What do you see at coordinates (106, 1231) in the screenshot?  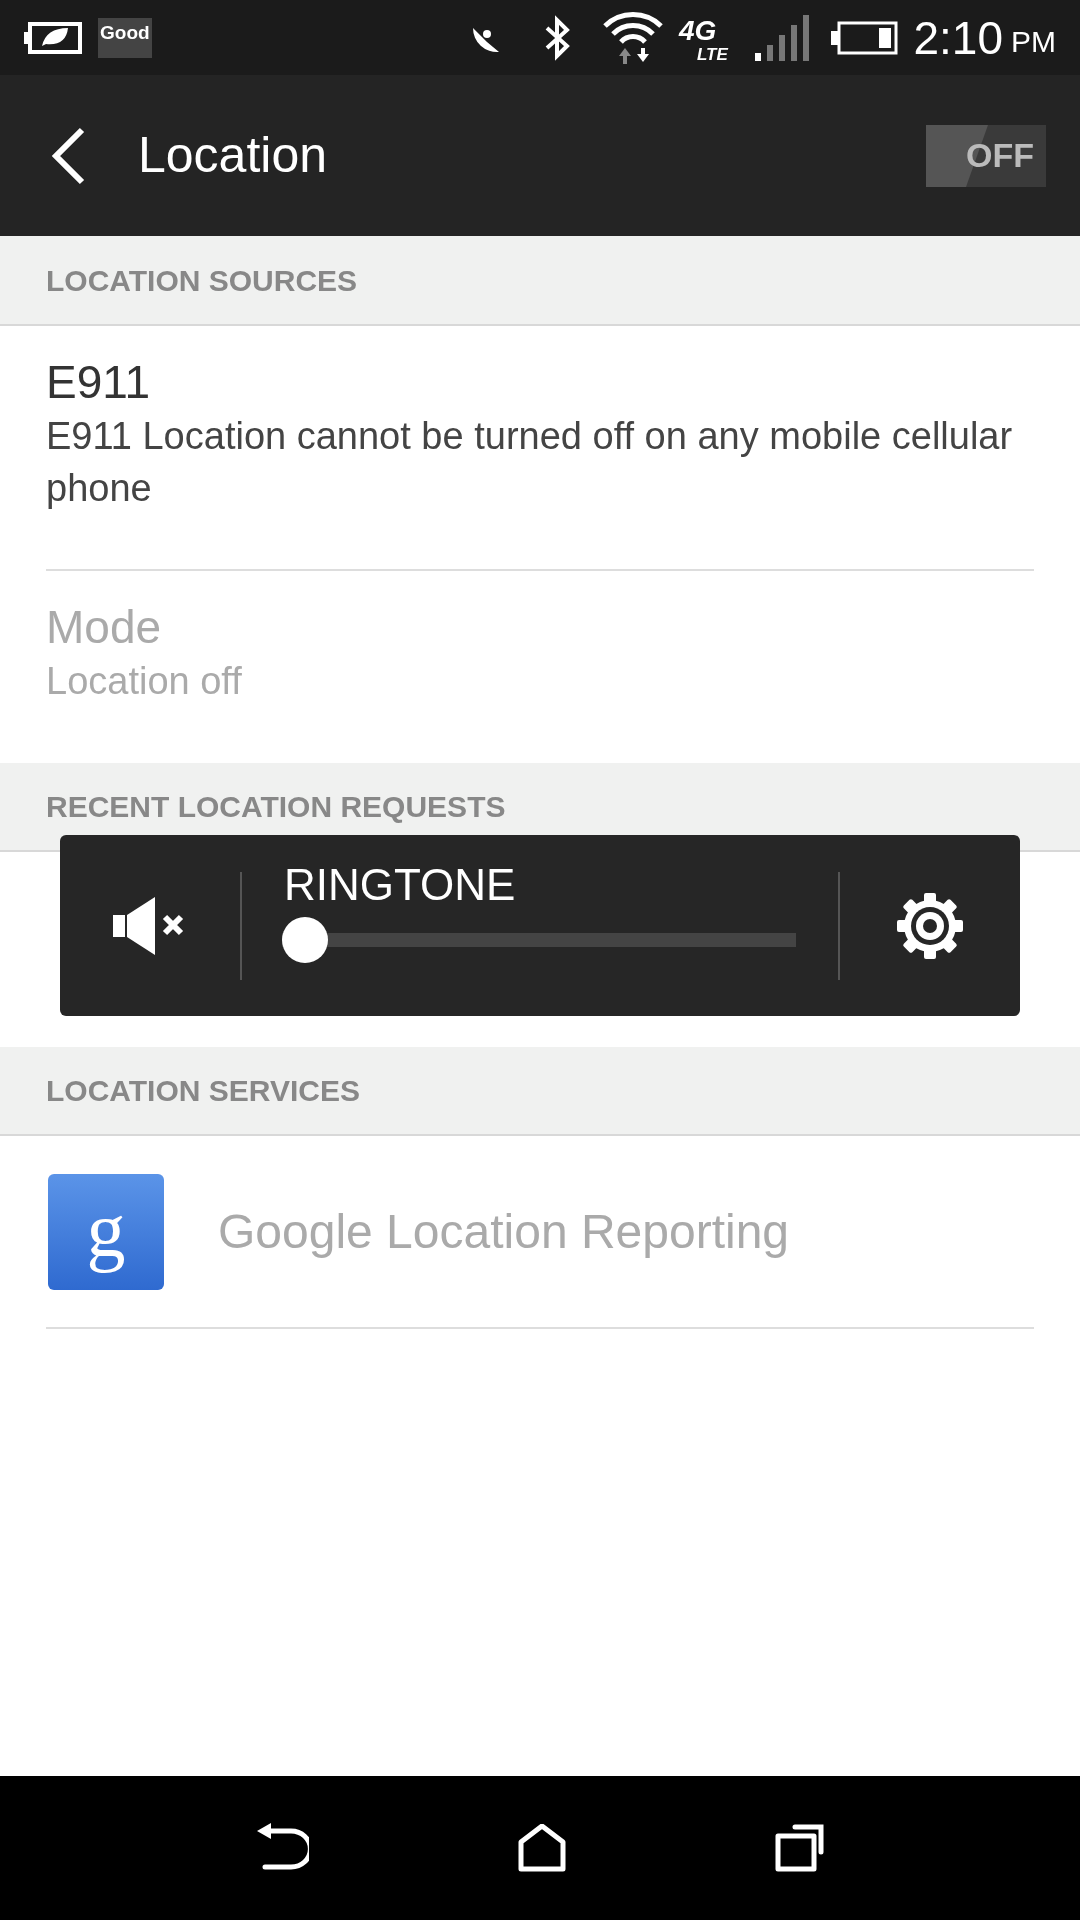 I see `google-app-icon: g` at bounding box center [106, 1231].